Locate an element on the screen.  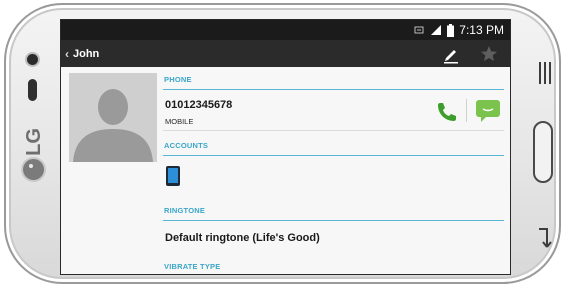
front-camera is located at coordinates (32, 59).